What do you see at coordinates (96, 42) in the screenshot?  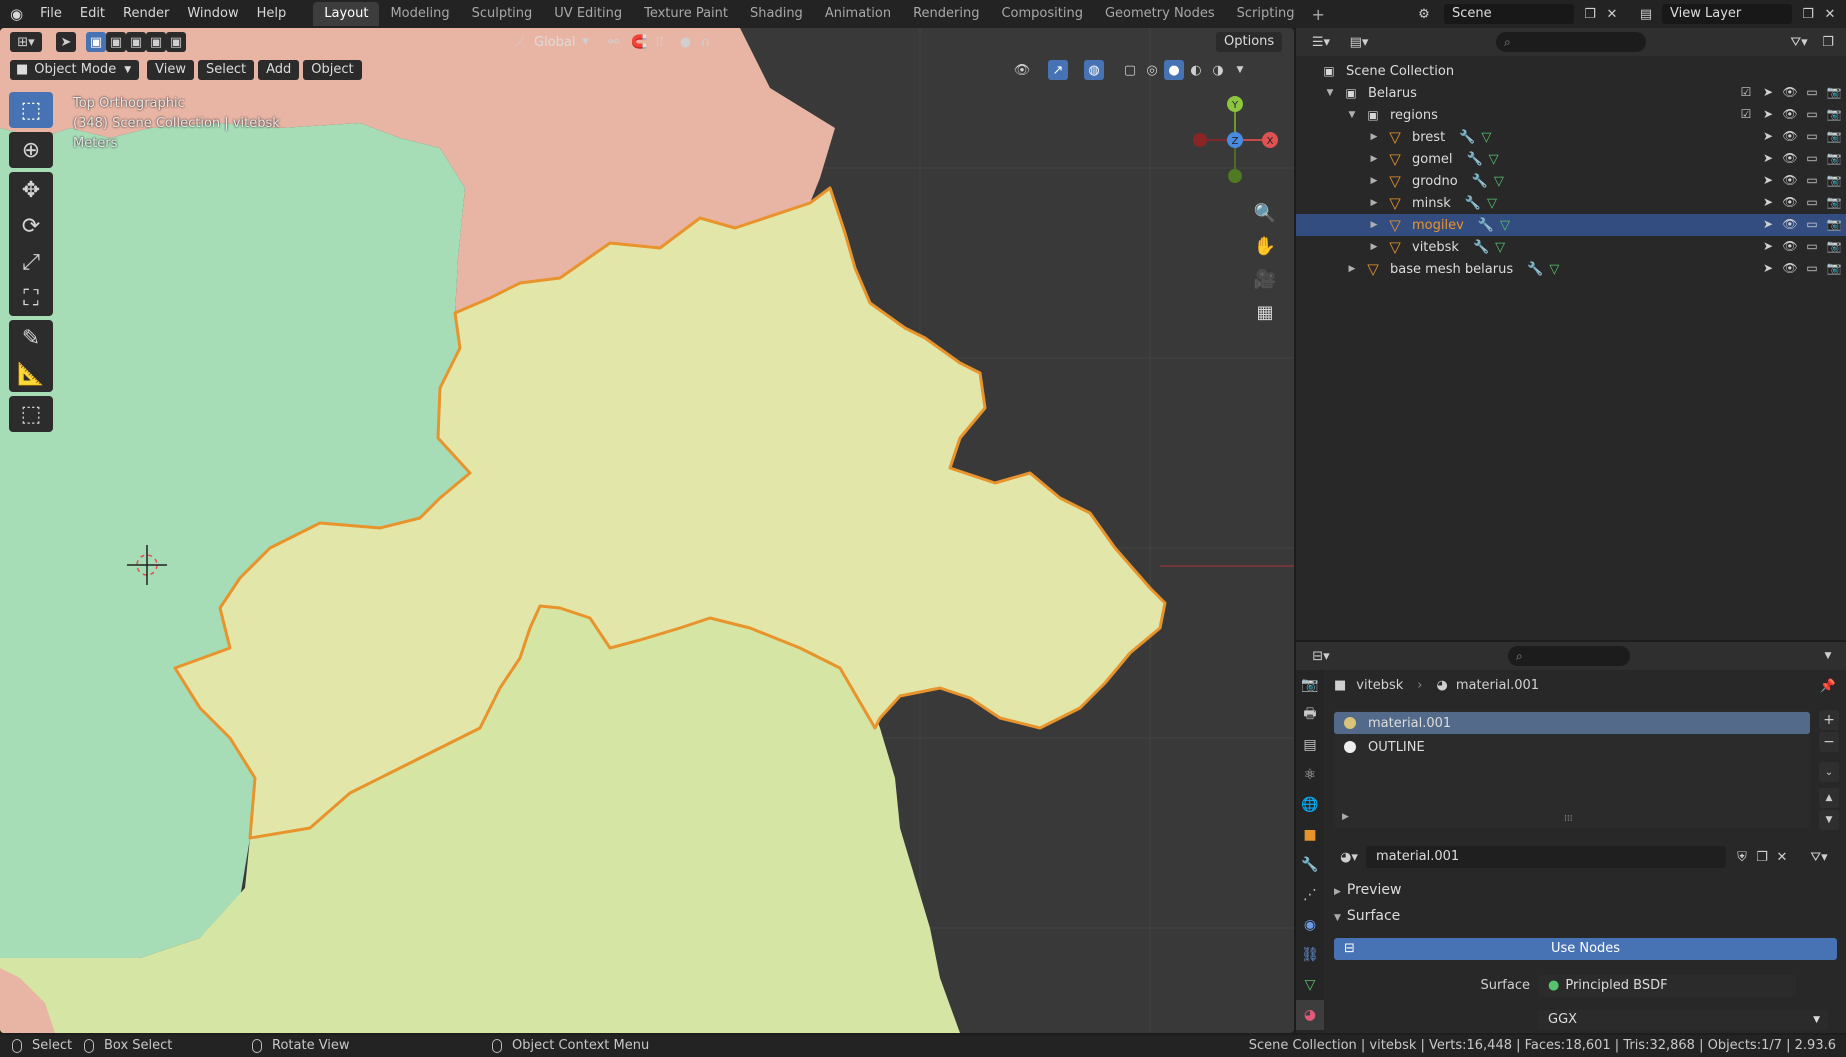 I see `select-new-icon: ▣` at bounding box center [96, 42].